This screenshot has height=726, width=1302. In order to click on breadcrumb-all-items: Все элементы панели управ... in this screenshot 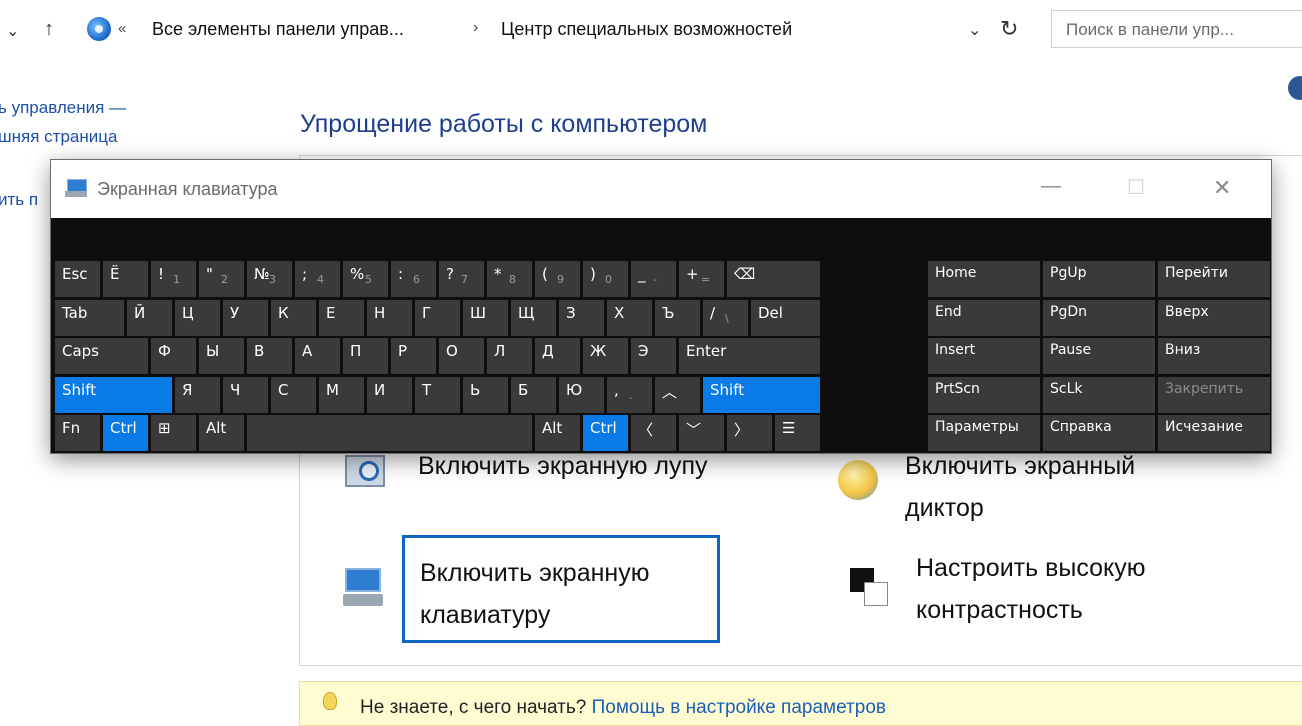, I will do `click(278, 29)`.